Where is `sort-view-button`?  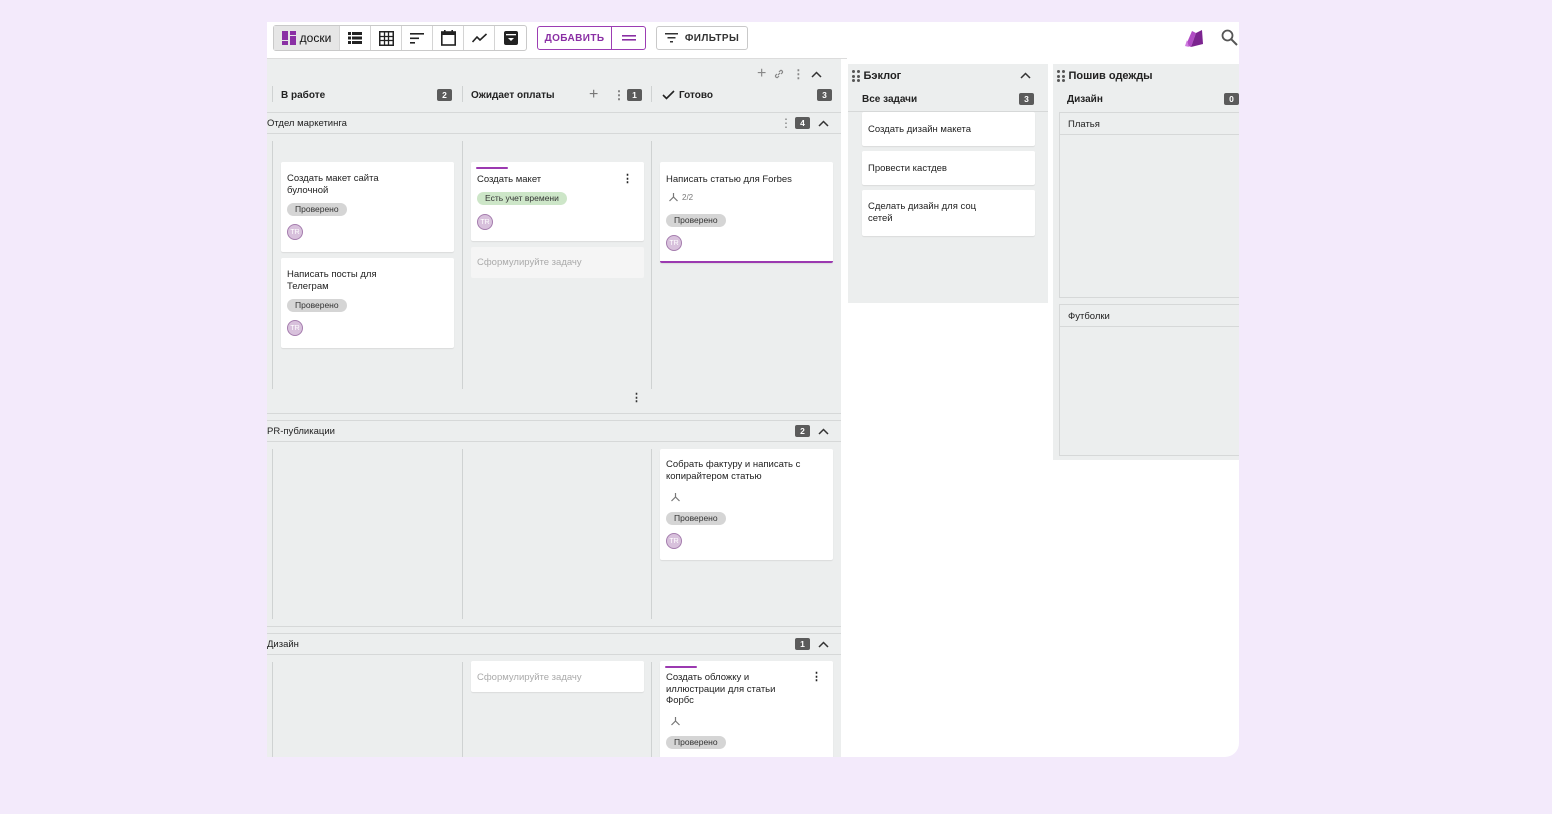
sort-view-button is located at coordinates (417, 38).